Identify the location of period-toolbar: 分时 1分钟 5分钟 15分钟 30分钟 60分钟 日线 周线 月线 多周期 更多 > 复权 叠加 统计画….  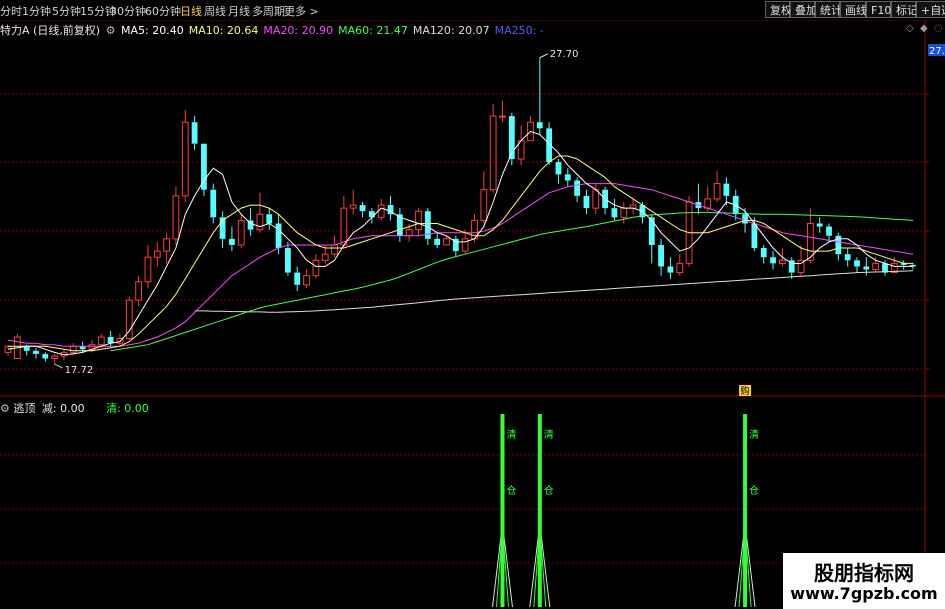
(472, 10).